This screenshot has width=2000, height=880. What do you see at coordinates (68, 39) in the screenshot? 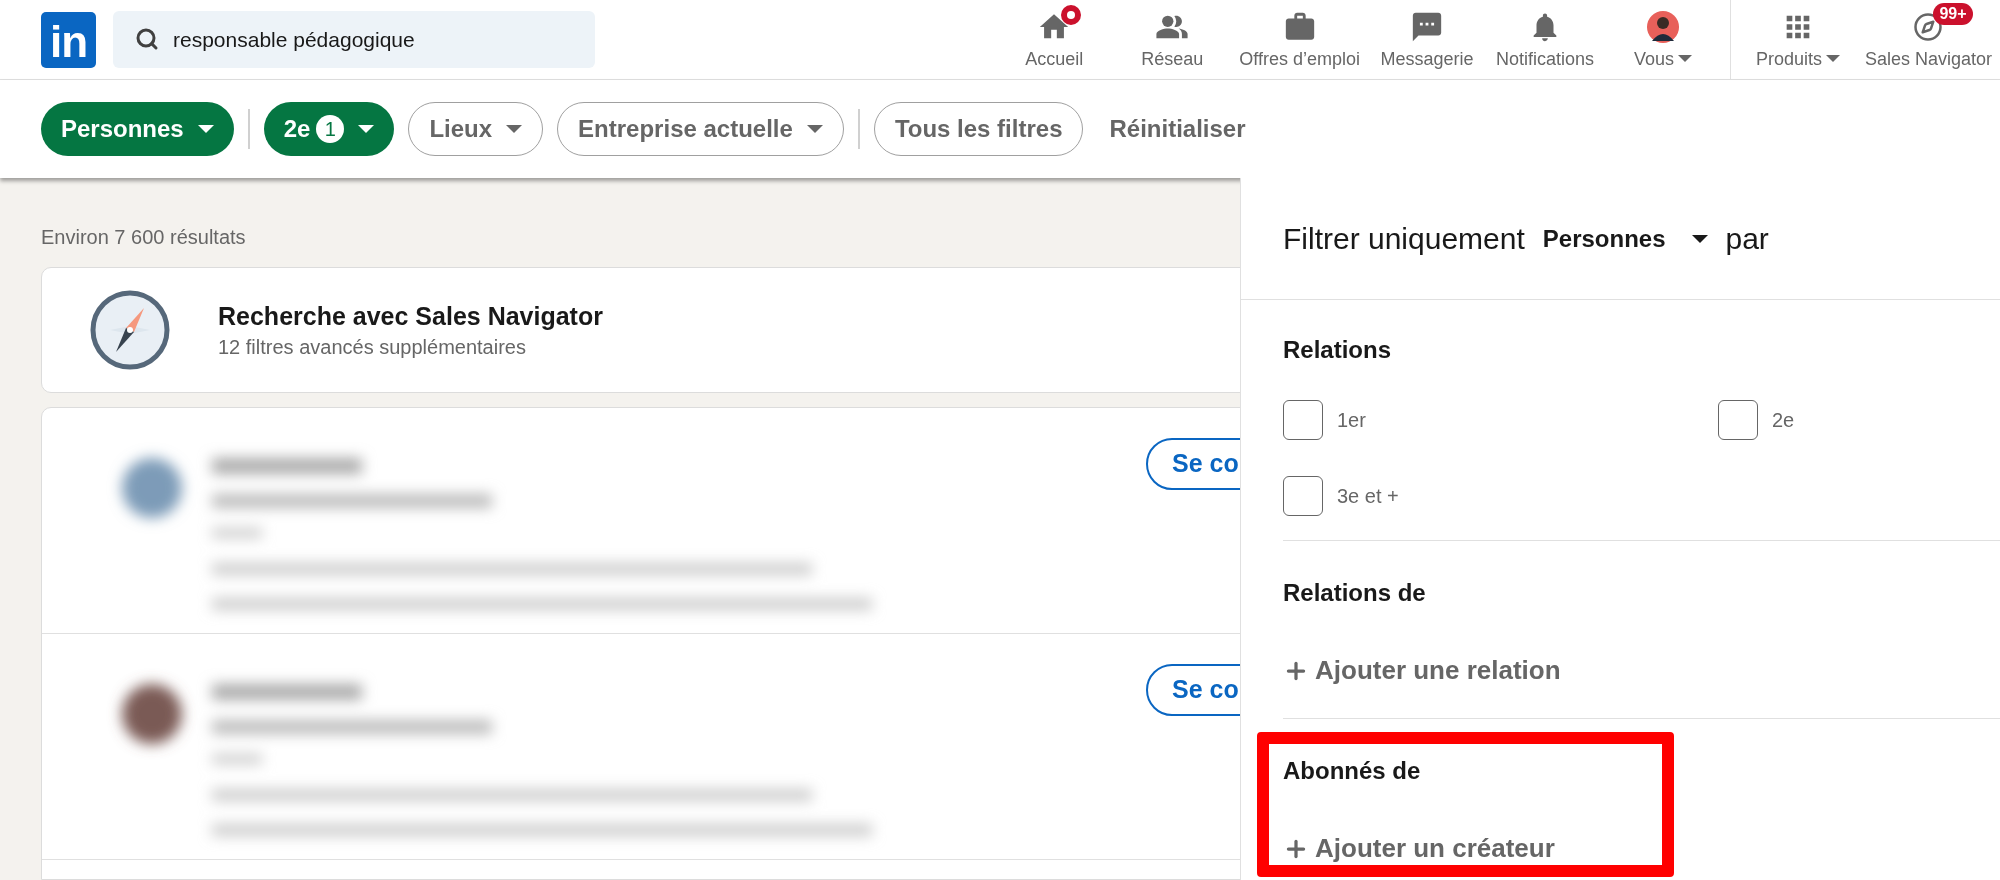
I see `logo: in` at bounding box center [68, 39].